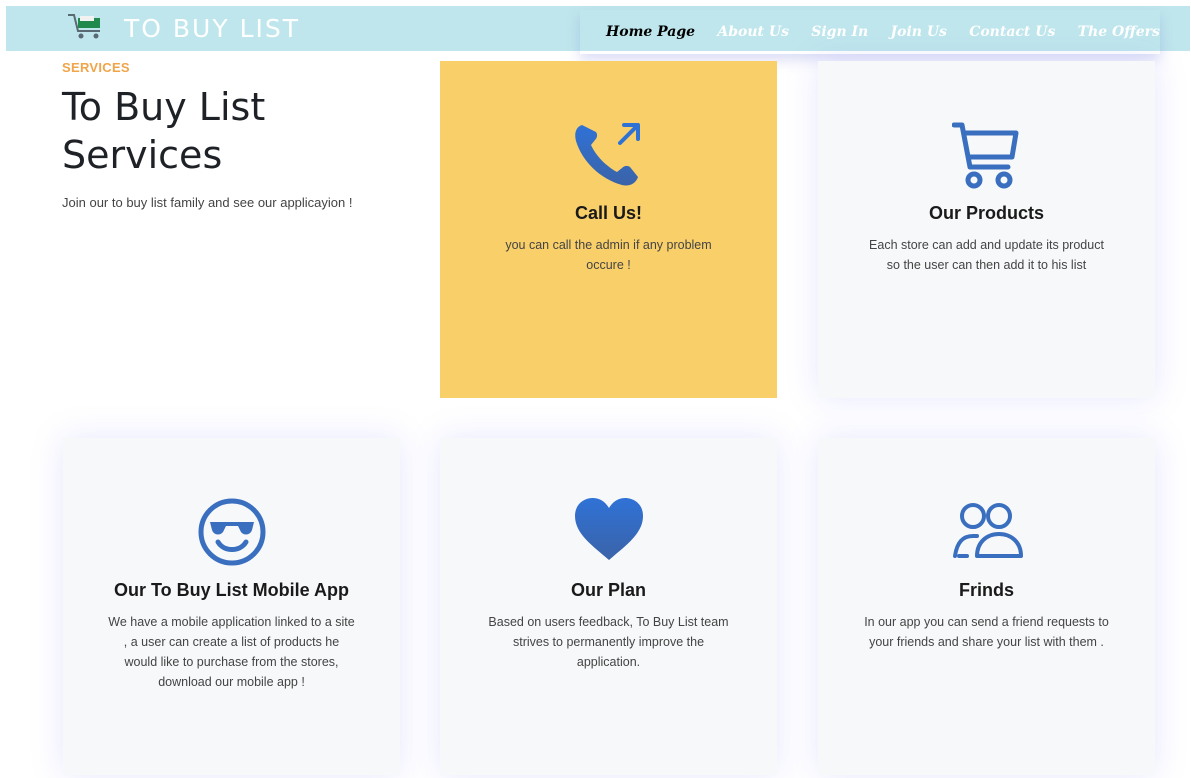 Image resolution: width=1191 pixels, height=778 pixels. I want to click on card-title: Our Plan, so click(608, 590).